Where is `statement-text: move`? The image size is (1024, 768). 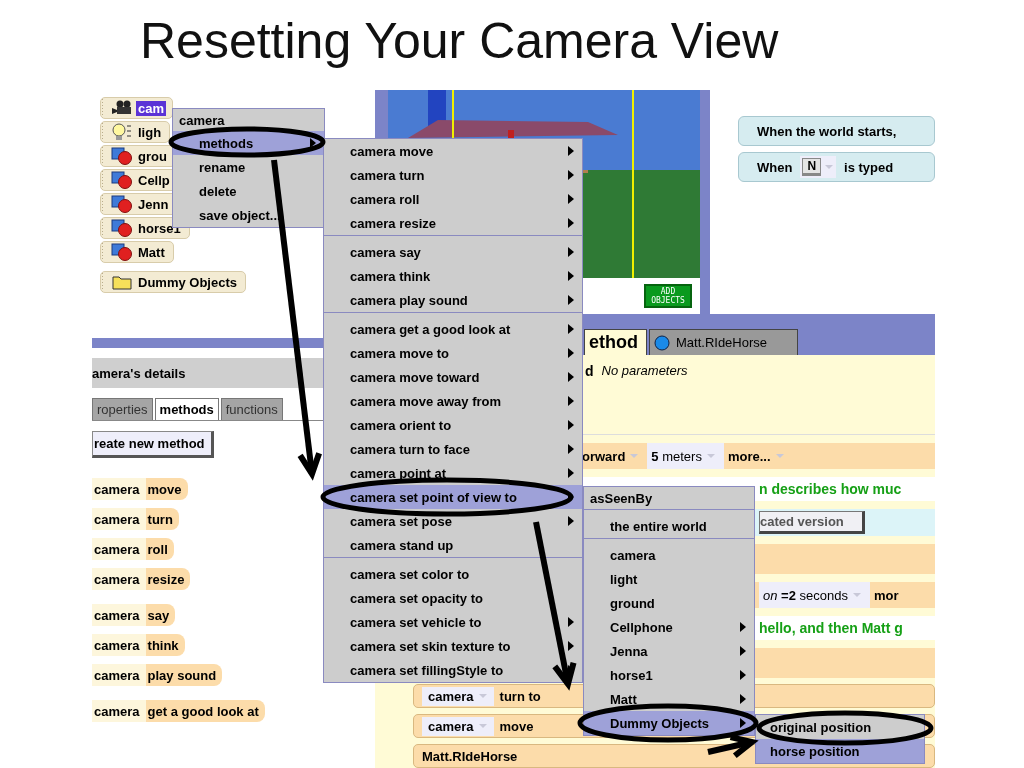 statement-text: move is located at coordinates (516, 726).